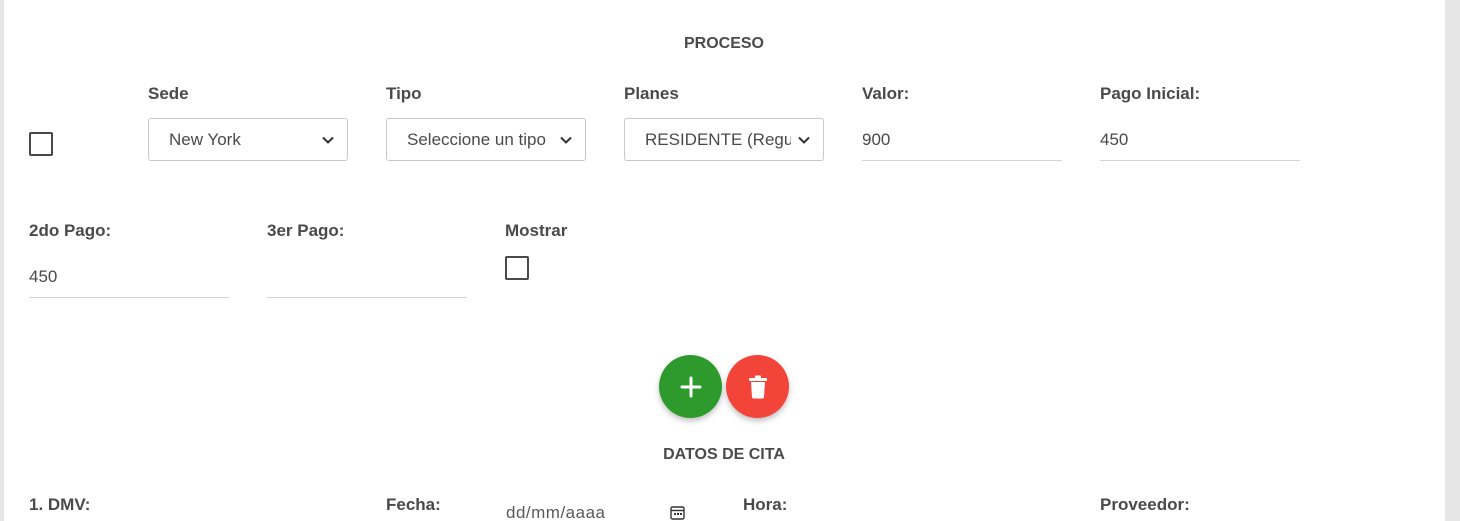  Describe the element at coordinates (168, 93) in the screenshot. I see `sede-label: Sede` at that location.